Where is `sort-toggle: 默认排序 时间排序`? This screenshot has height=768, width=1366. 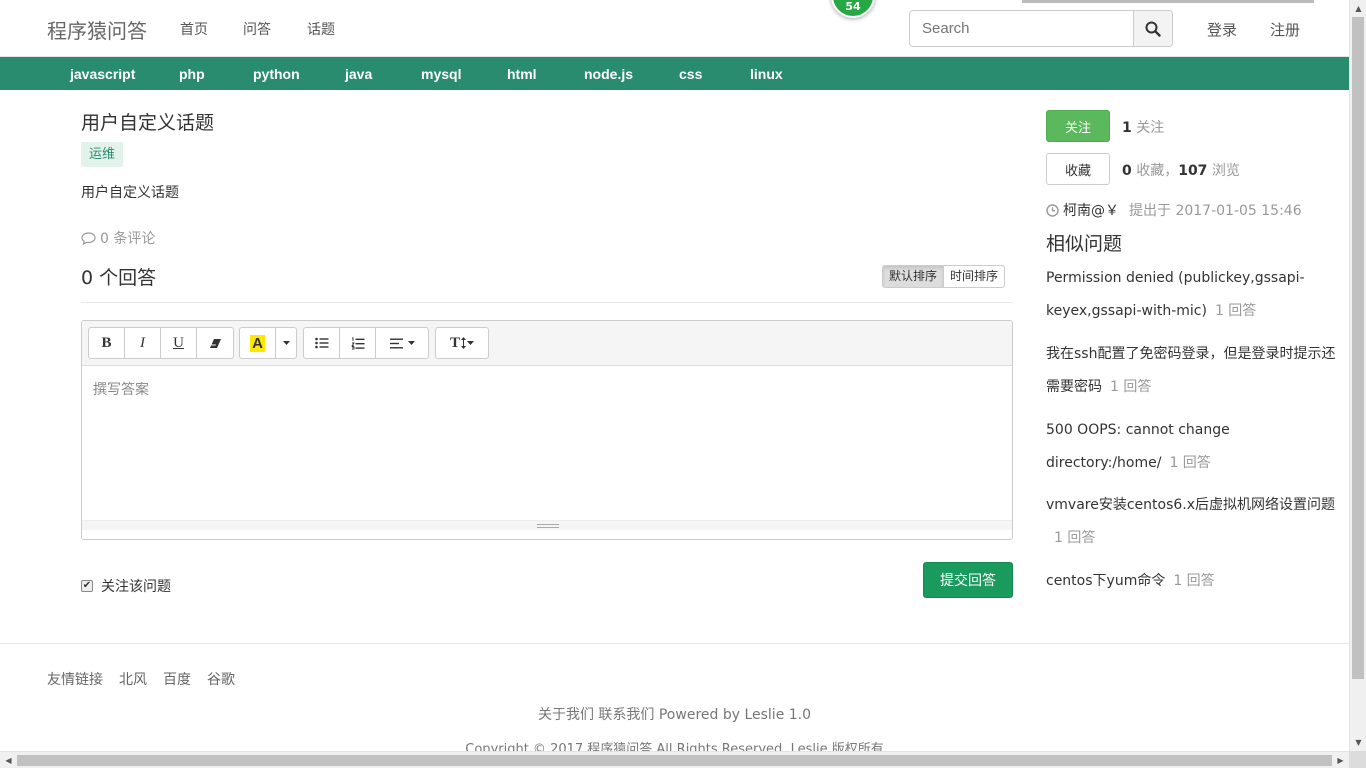
sort-toggle: 默认排序 时间排序 is located at coordinates (944, 276).